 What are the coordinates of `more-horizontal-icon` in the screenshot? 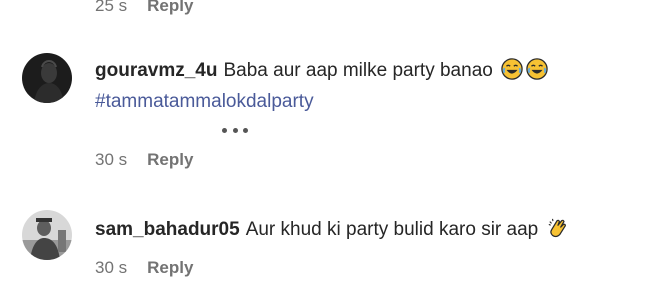 It's located at (235, 130).